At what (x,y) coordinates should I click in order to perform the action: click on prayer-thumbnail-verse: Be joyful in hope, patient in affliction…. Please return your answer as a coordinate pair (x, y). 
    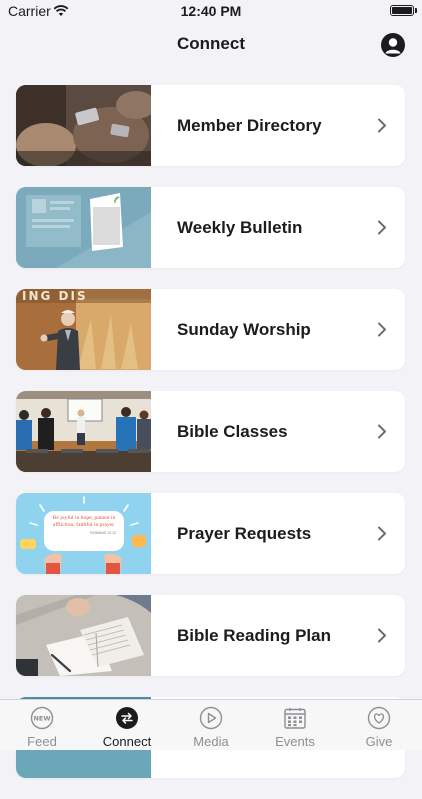
    Looking at the image, I should click on (84, 526).